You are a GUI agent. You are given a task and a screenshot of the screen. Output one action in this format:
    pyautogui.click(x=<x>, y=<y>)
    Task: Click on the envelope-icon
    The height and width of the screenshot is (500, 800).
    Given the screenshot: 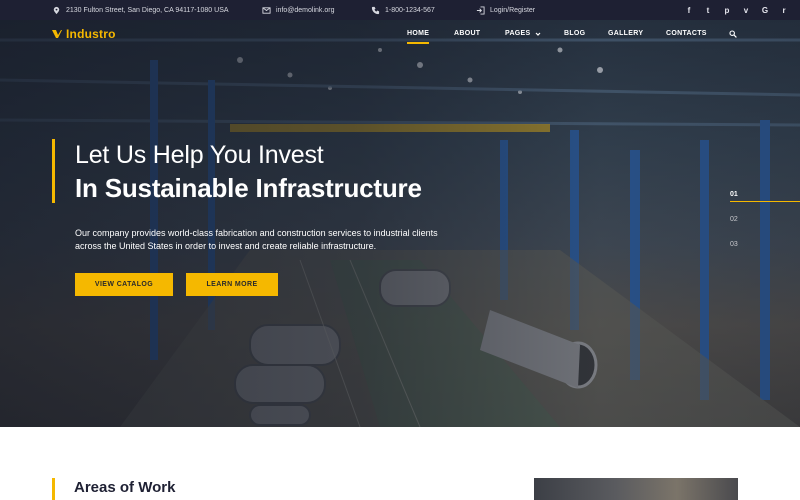 What is the action you would take?
    pyautogui.click(x=266, y=10)
    